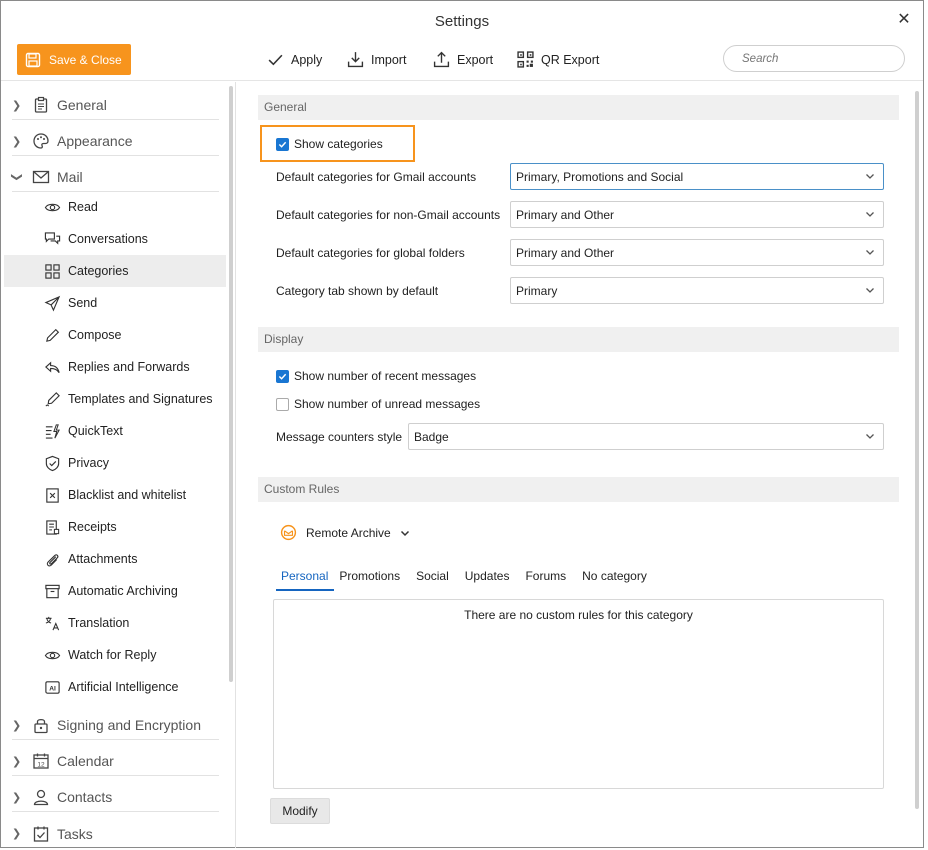  I want to click on sidebar-item-replies-forwards: Replies and Forwards, so click(115, 367).